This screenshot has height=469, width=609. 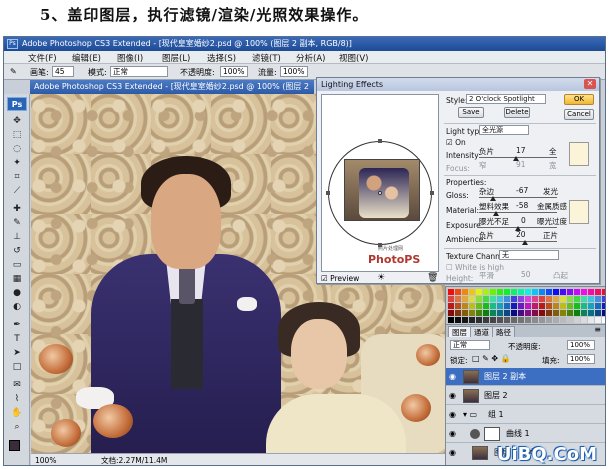 I want to click on preview-checkbox: ☑ Preview, so click(x=340, y=278).